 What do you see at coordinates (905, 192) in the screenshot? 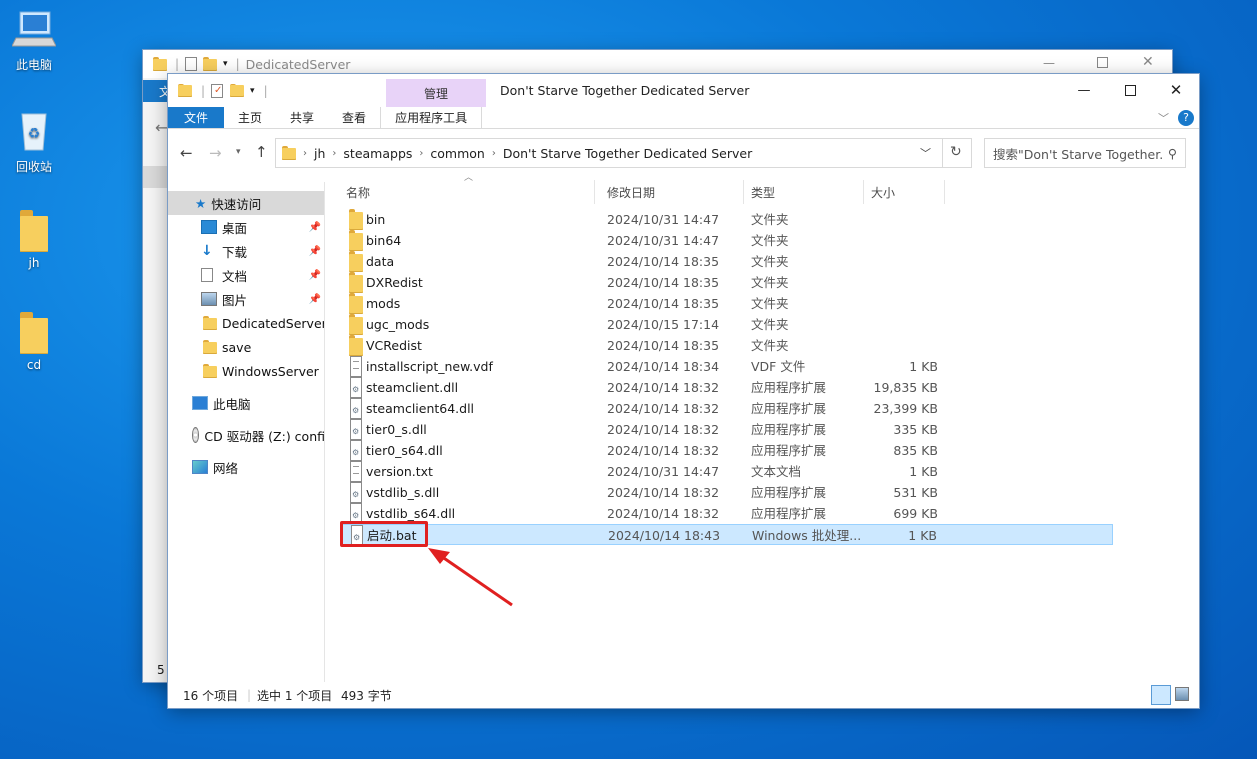
I see `column-header-size: 大小` at bounding box center [905, 192].